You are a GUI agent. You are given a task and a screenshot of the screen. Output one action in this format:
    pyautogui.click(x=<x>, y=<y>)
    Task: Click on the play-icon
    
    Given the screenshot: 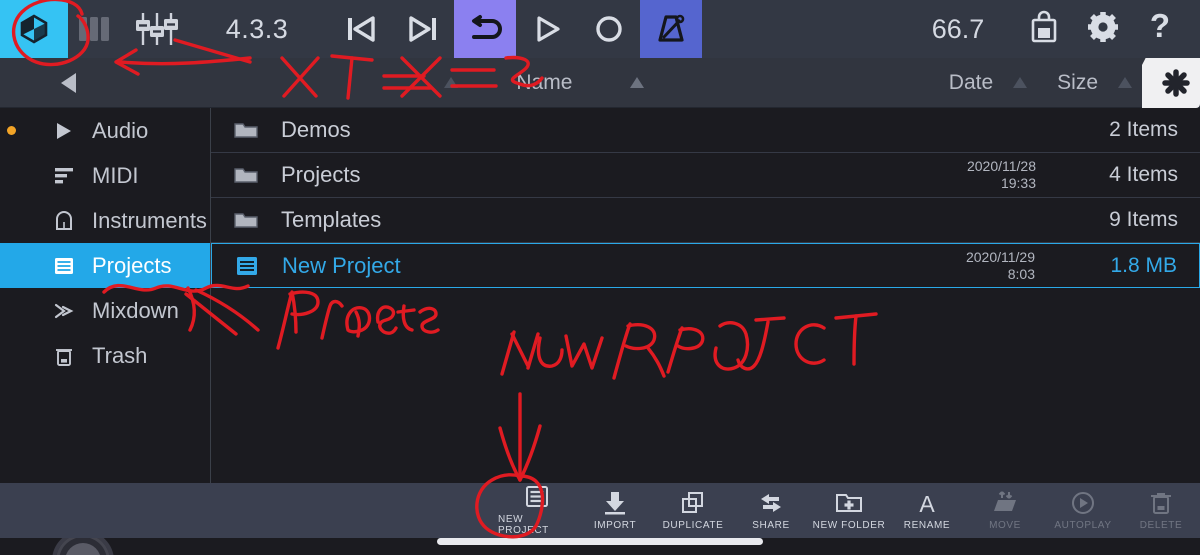 What is the action you would take?
    pyautogui.click(x=548, y=29)
    